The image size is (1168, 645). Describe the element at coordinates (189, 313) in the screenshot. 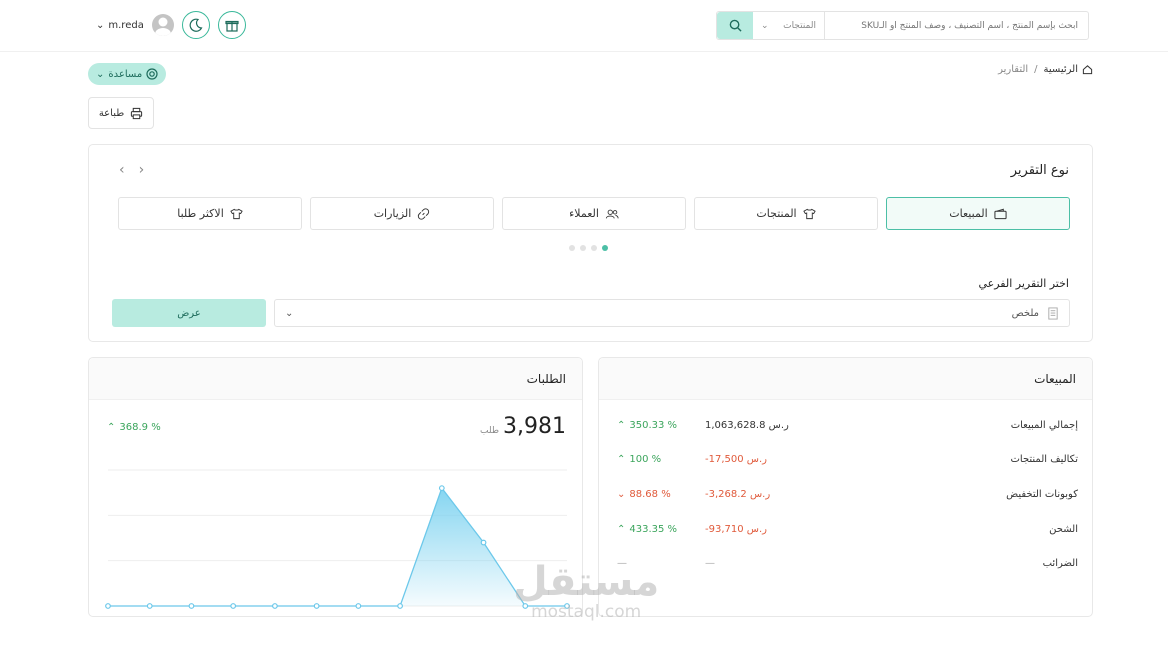

I see `show-button: عرض` at that location.